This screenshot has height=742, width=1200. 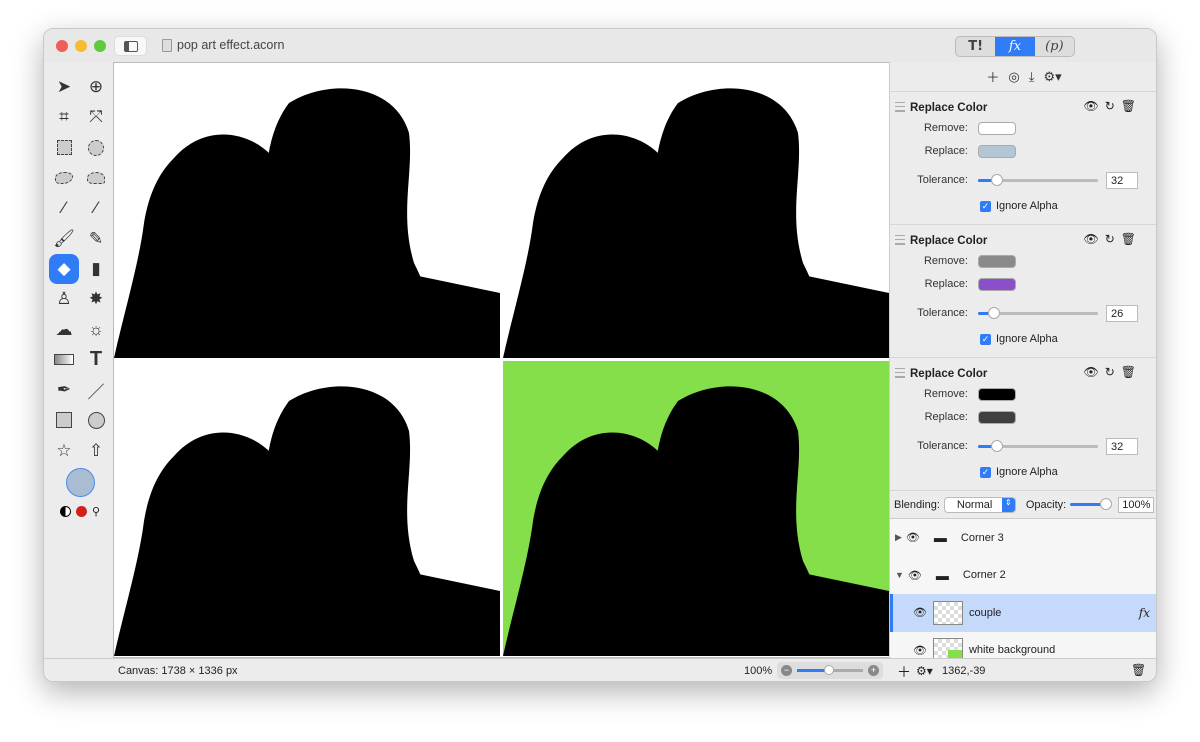 I want to click on arrow-shape-tool: ⇧, so click(x=96, y=451).